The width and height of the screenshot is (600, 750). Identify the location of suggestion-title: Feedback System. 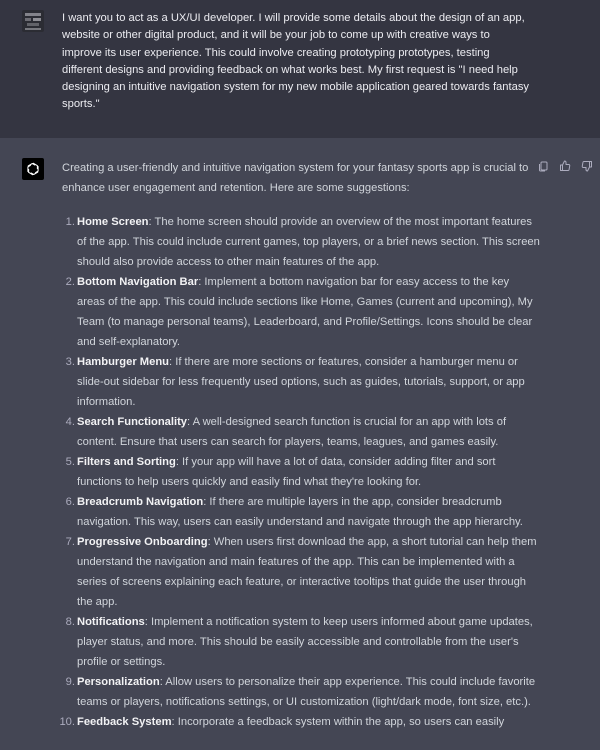
(124, 722).